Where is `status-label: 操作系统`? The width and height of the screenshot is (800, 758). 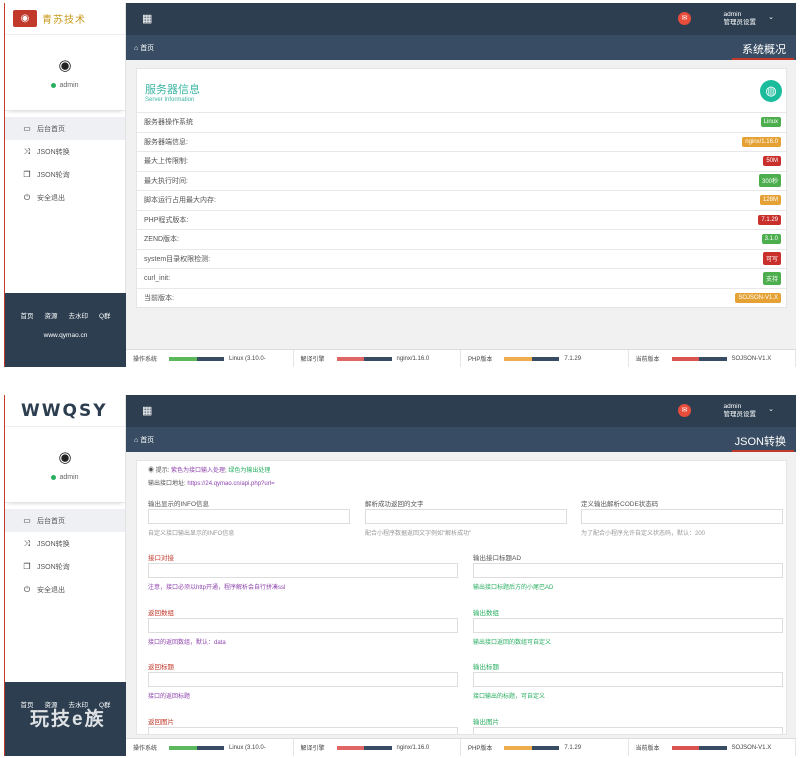 status-label: 操作系统 is located at coordinates (145, 749).